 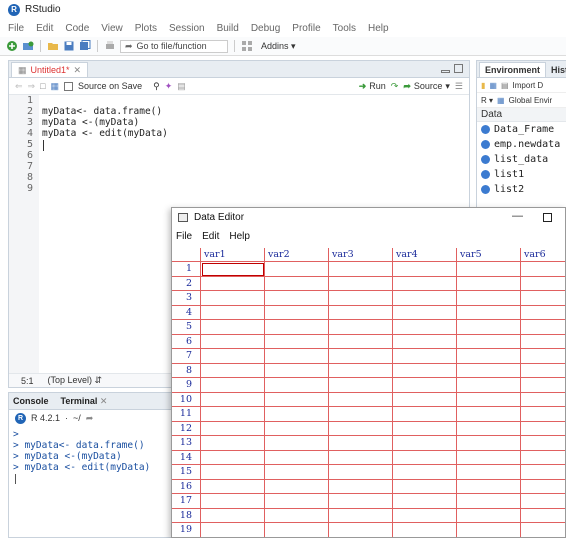 What do you see at coordinates (75, 380) in the screenshot?
I see `scope-selector: (Top Level) ⇵` at bounding box center [75, 380].